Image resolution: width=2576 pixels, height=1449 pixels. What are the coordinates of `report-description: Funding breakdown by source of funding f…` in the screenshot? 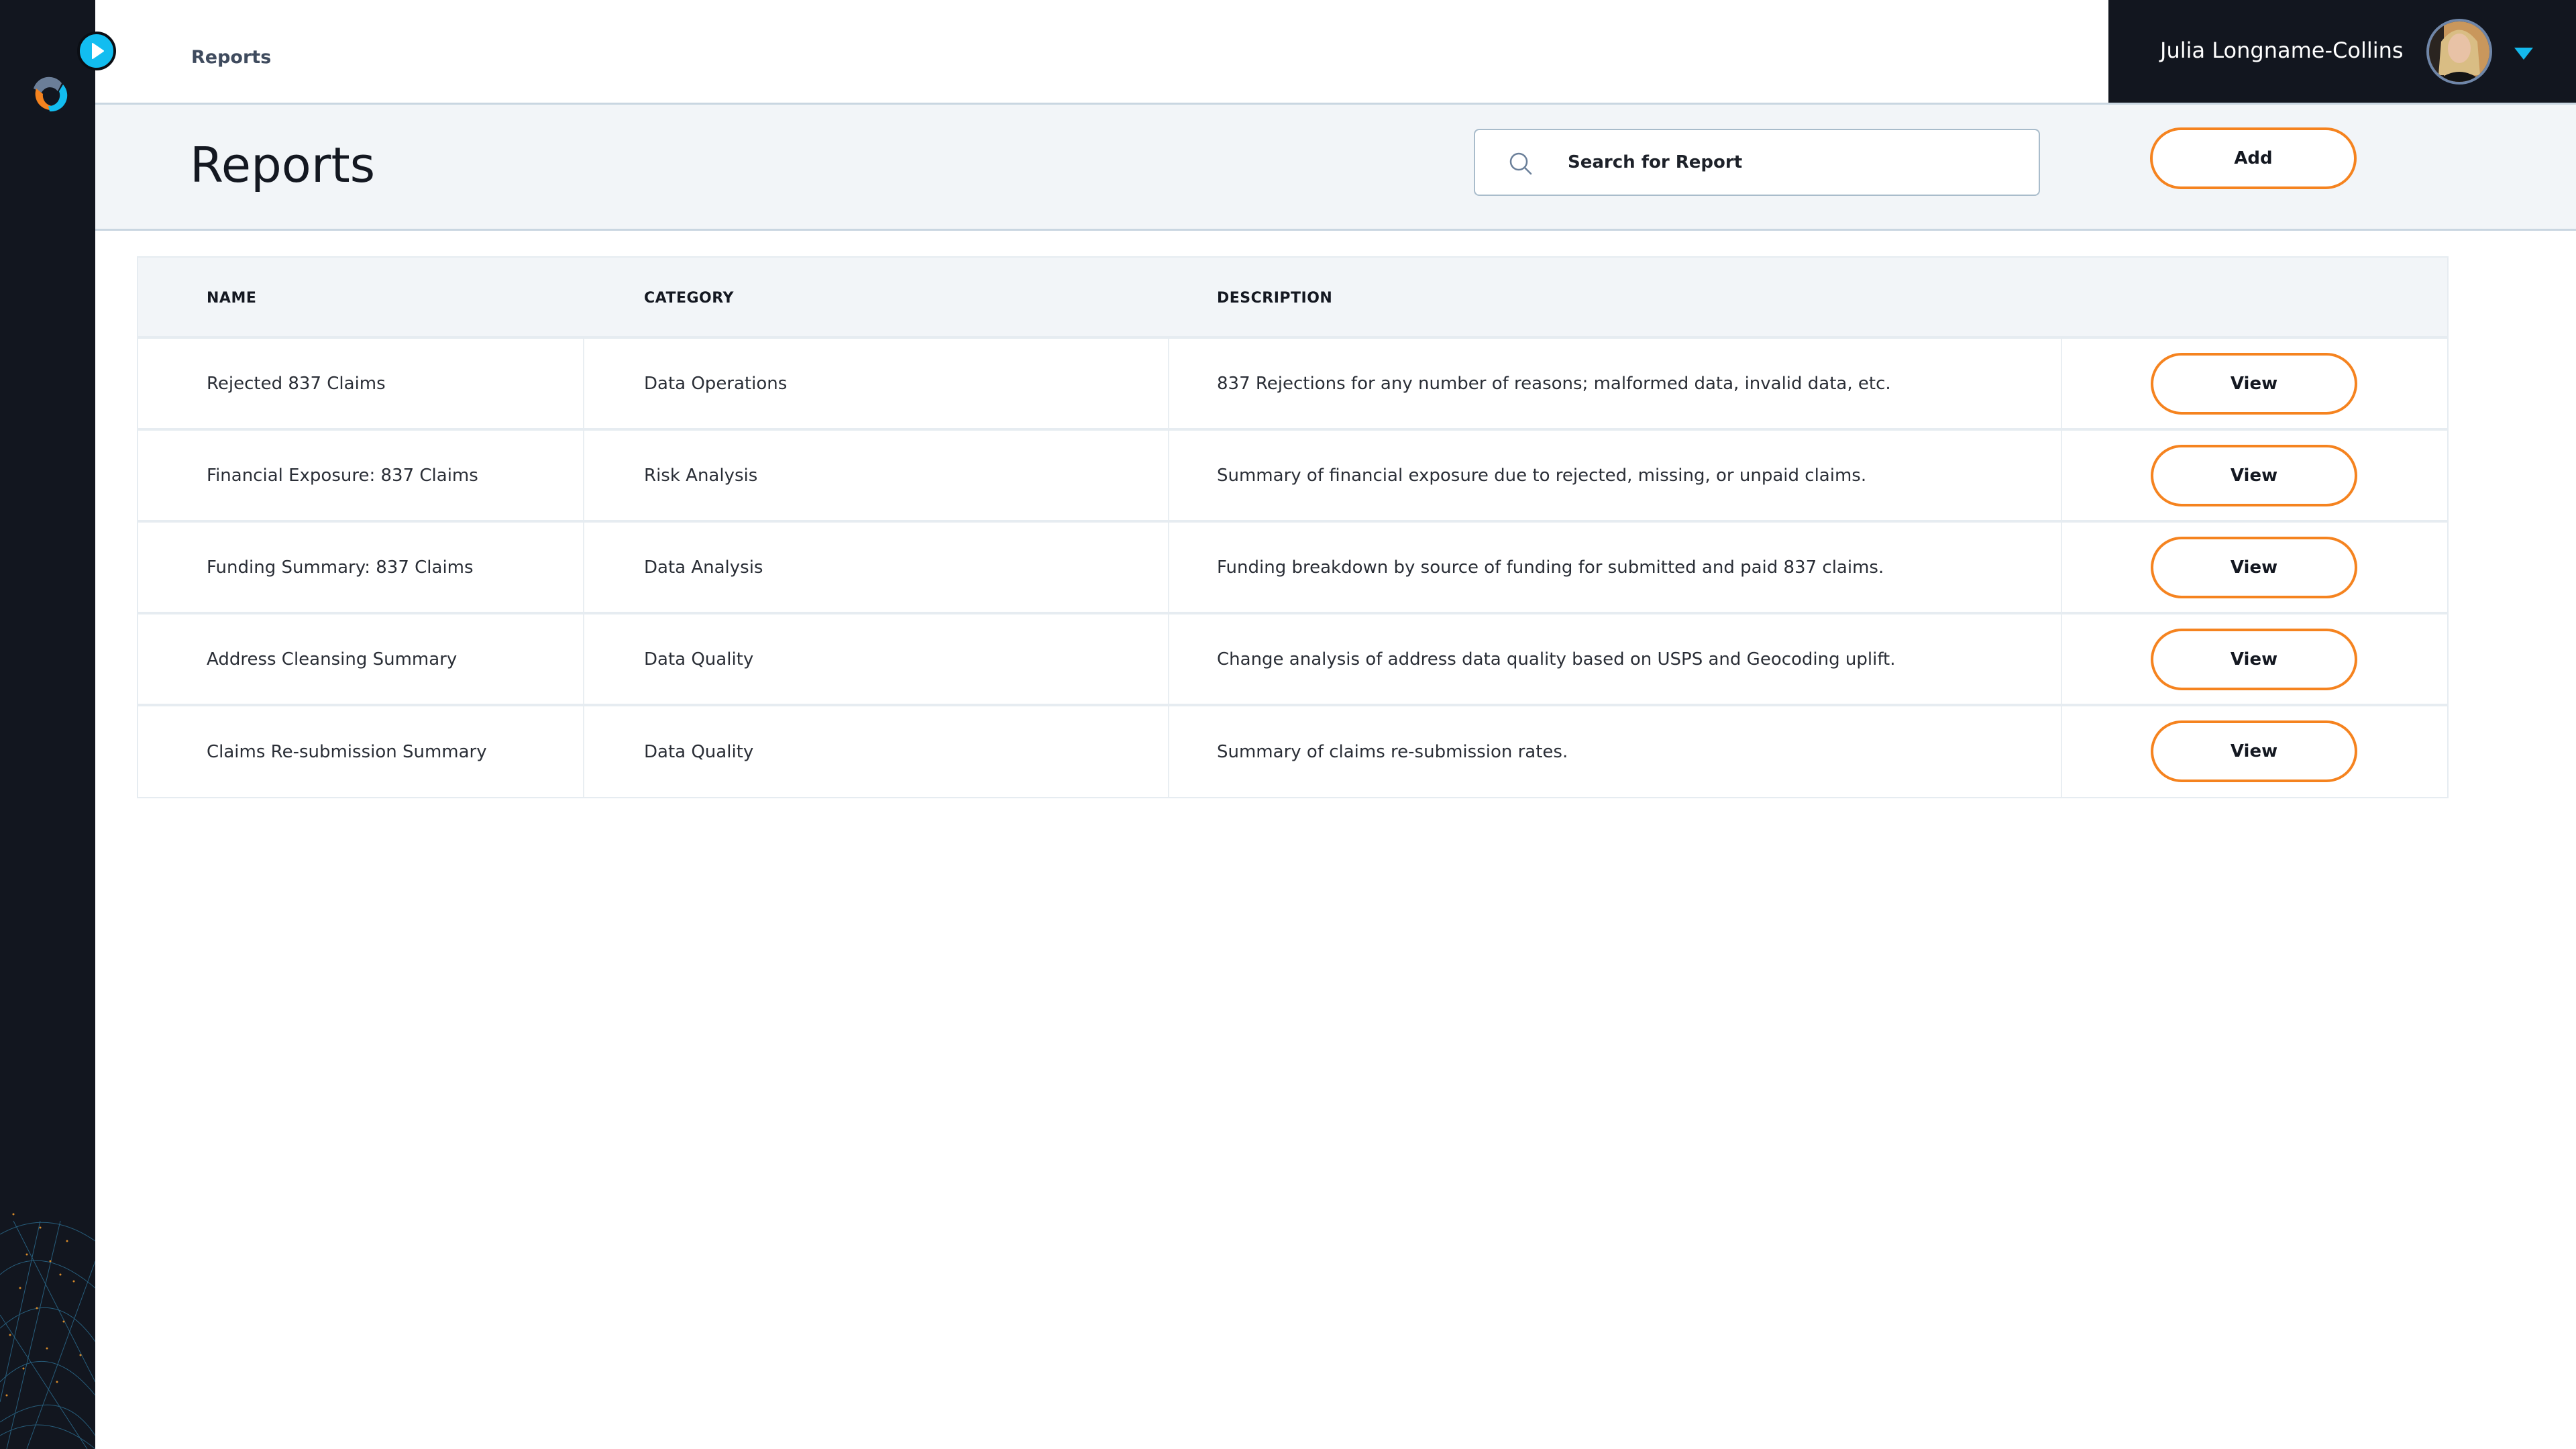 It's located at (1550, 567).